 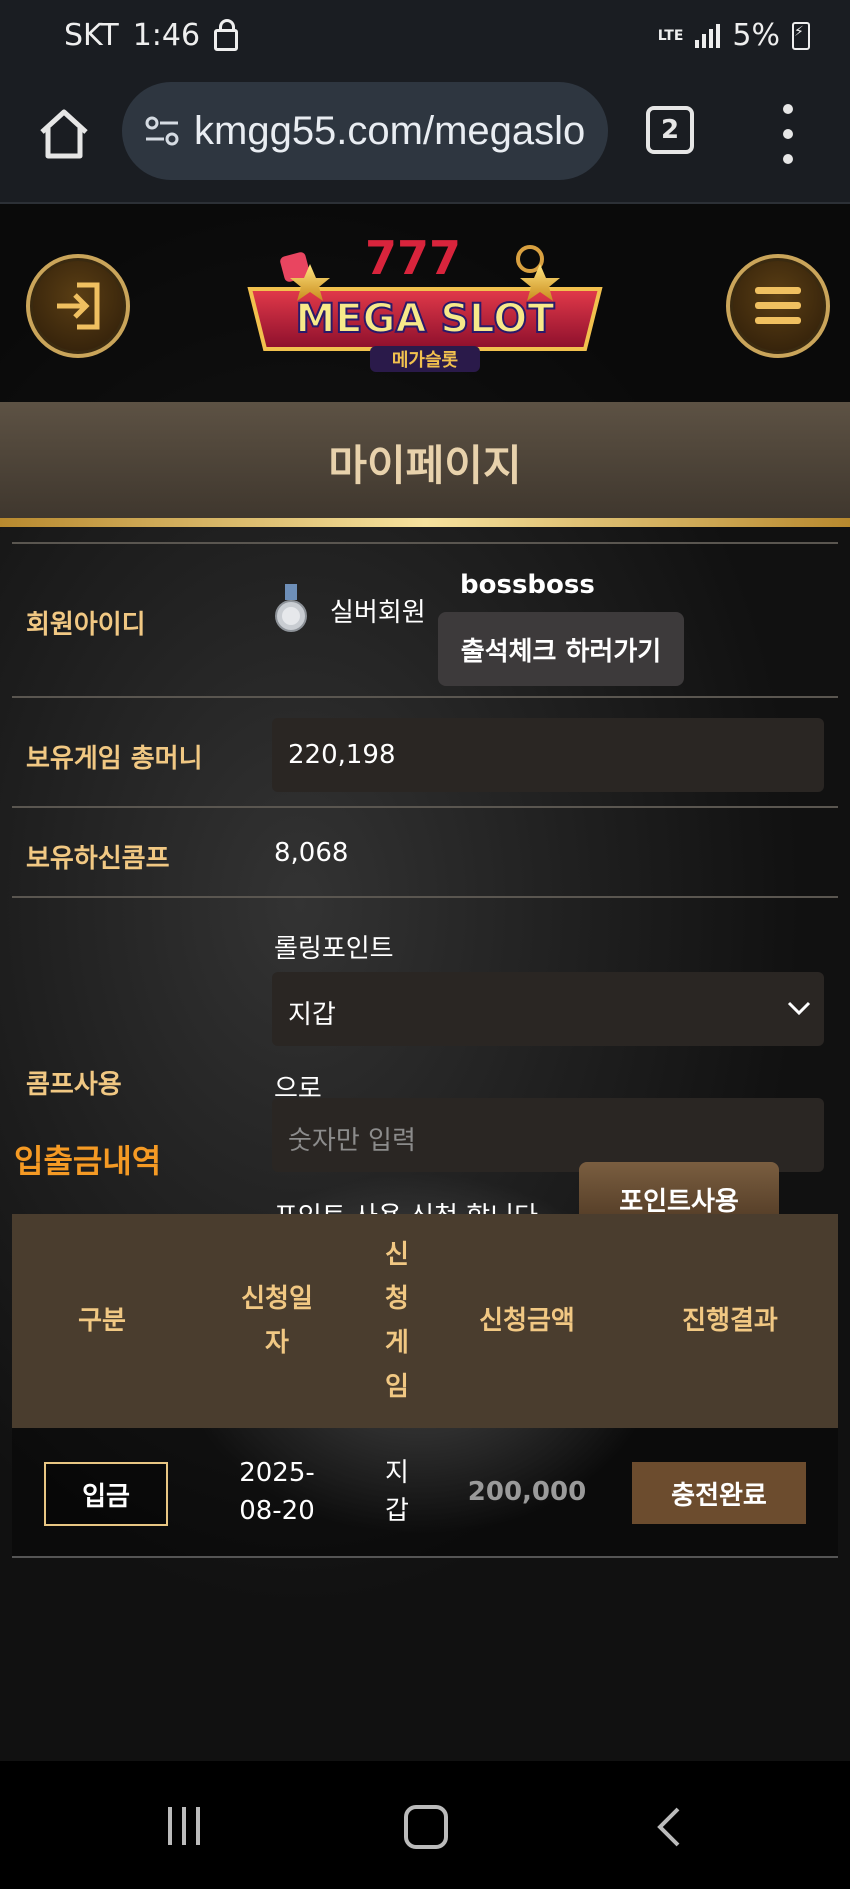 I want to click on point-amount-placeholder: 숫자만 입력, so click(x=352, y=1141).